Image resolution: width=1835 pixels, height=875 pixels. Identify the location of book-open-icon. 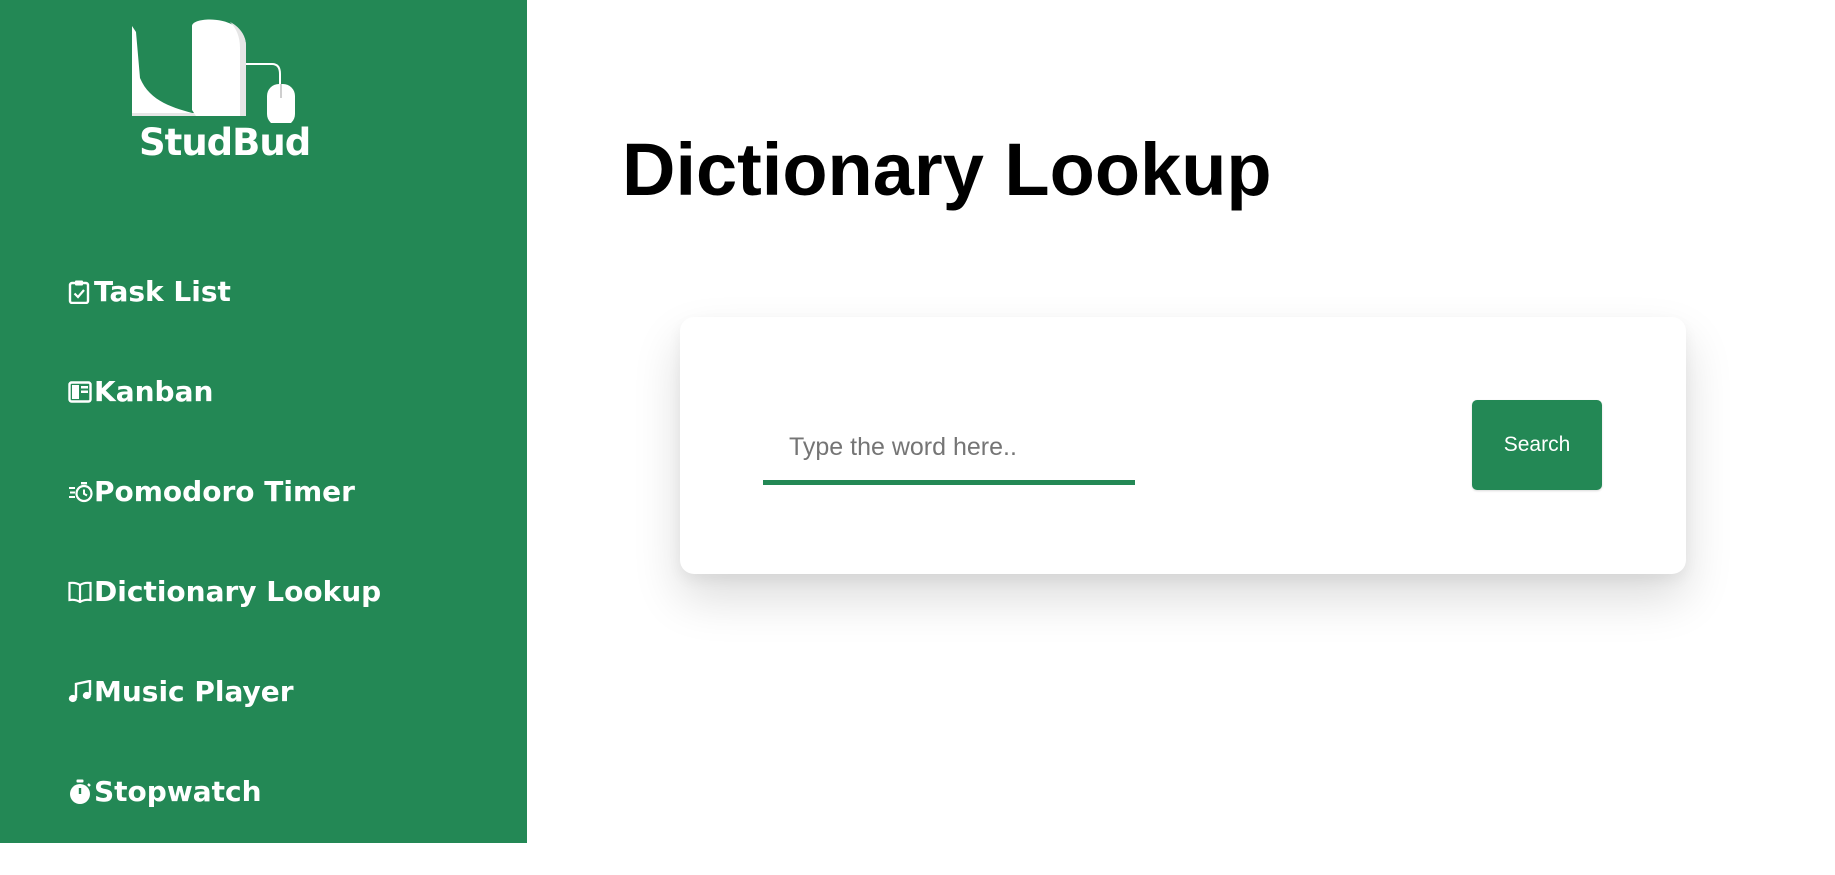
(81, 592).